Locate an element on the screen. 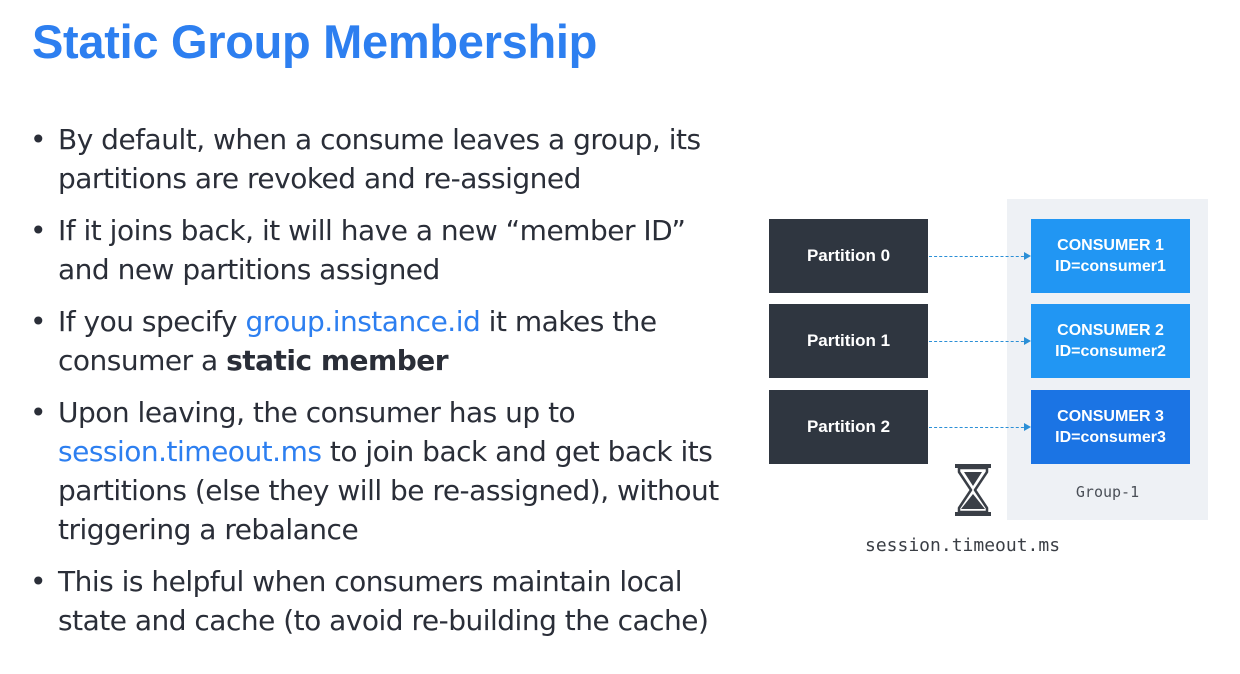 The width and height of the screenshot is (1240, 674). consumer-name: CONSUMER 1 is located at coordinates (1110, 245).